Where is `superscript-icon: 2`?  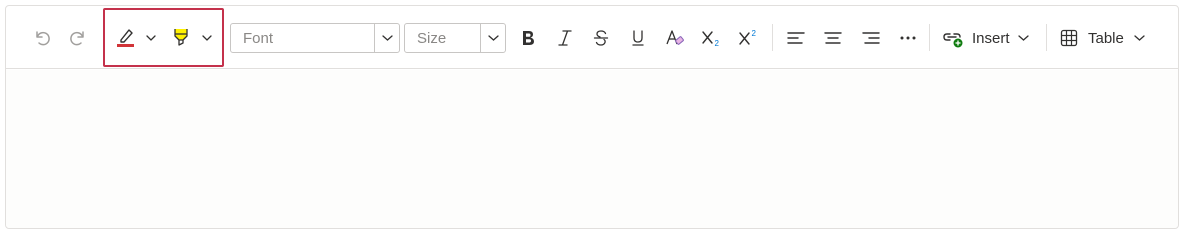 superscript-icon: 2 is located at coordinates (748, 37).